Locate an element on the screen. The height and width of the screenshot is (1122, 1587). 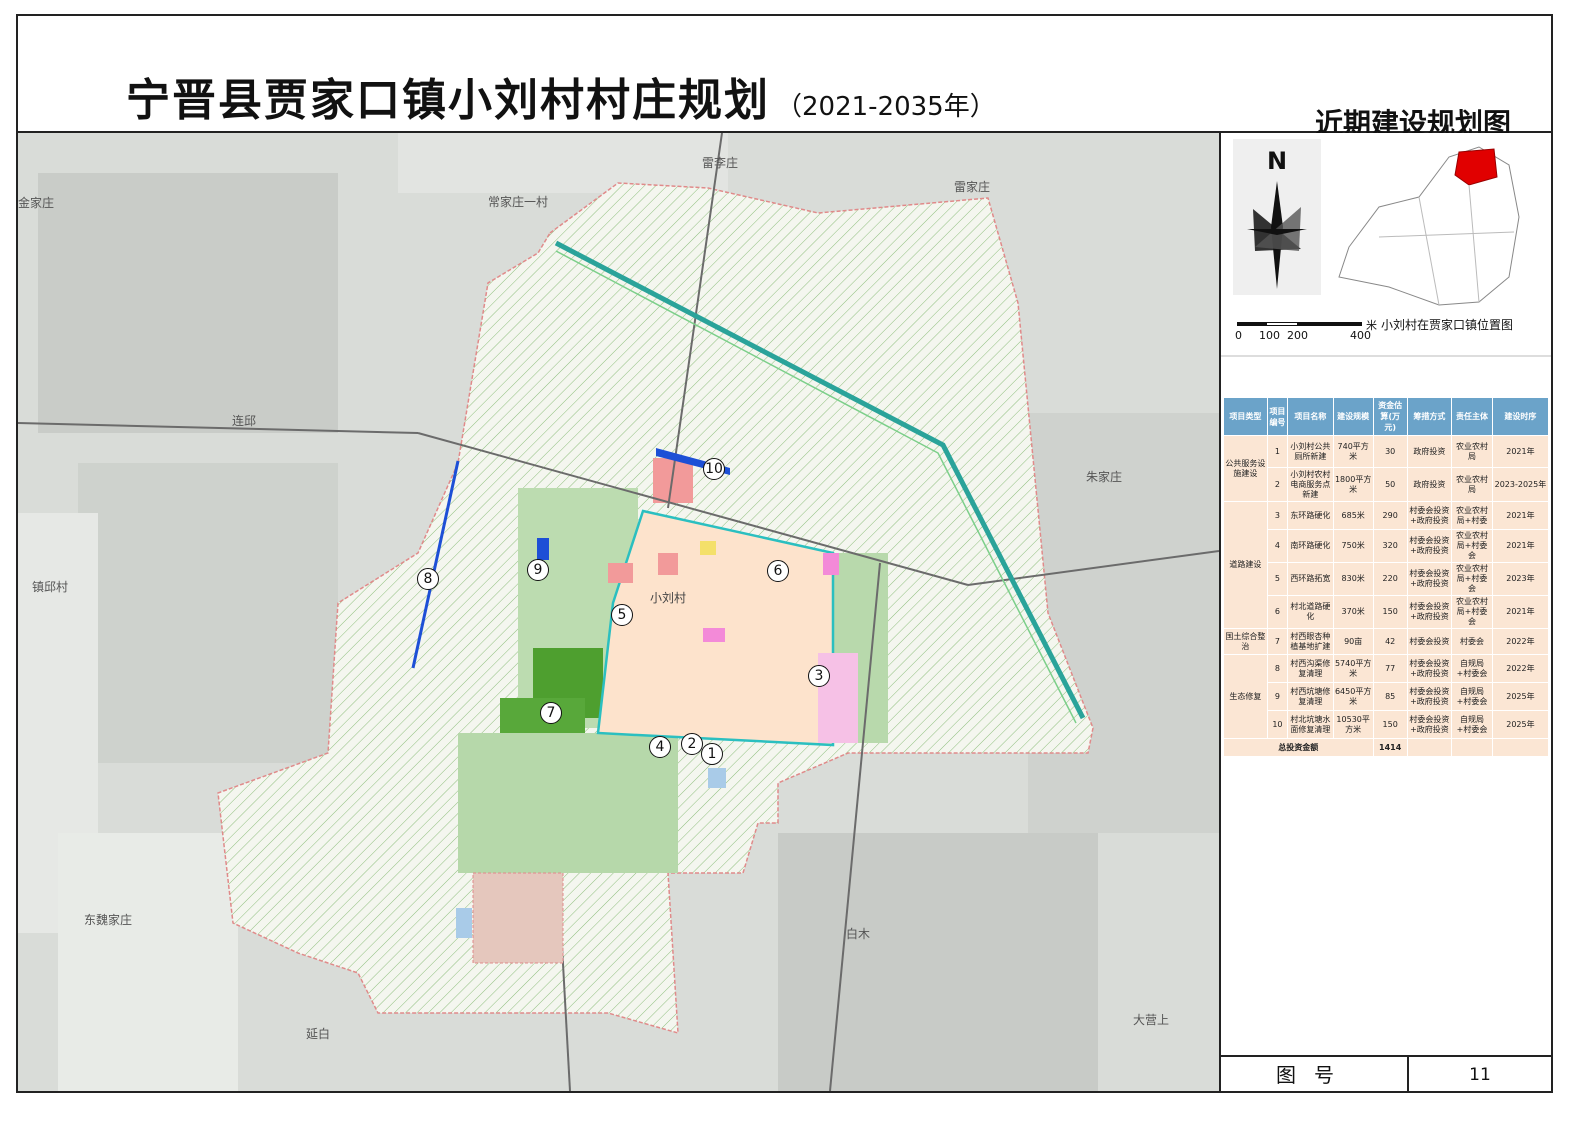
project-marker-7: 7 is located at coordinates (551, 713).